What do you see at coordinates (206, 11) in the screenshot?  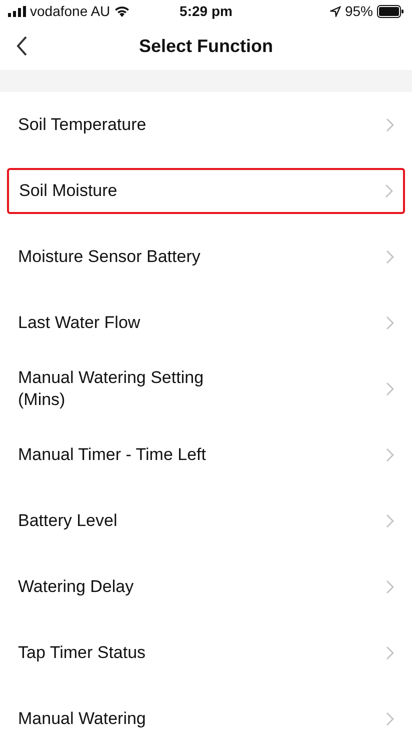 I see `clock-time: 5:29 pm` at bounding box center [206, 11].